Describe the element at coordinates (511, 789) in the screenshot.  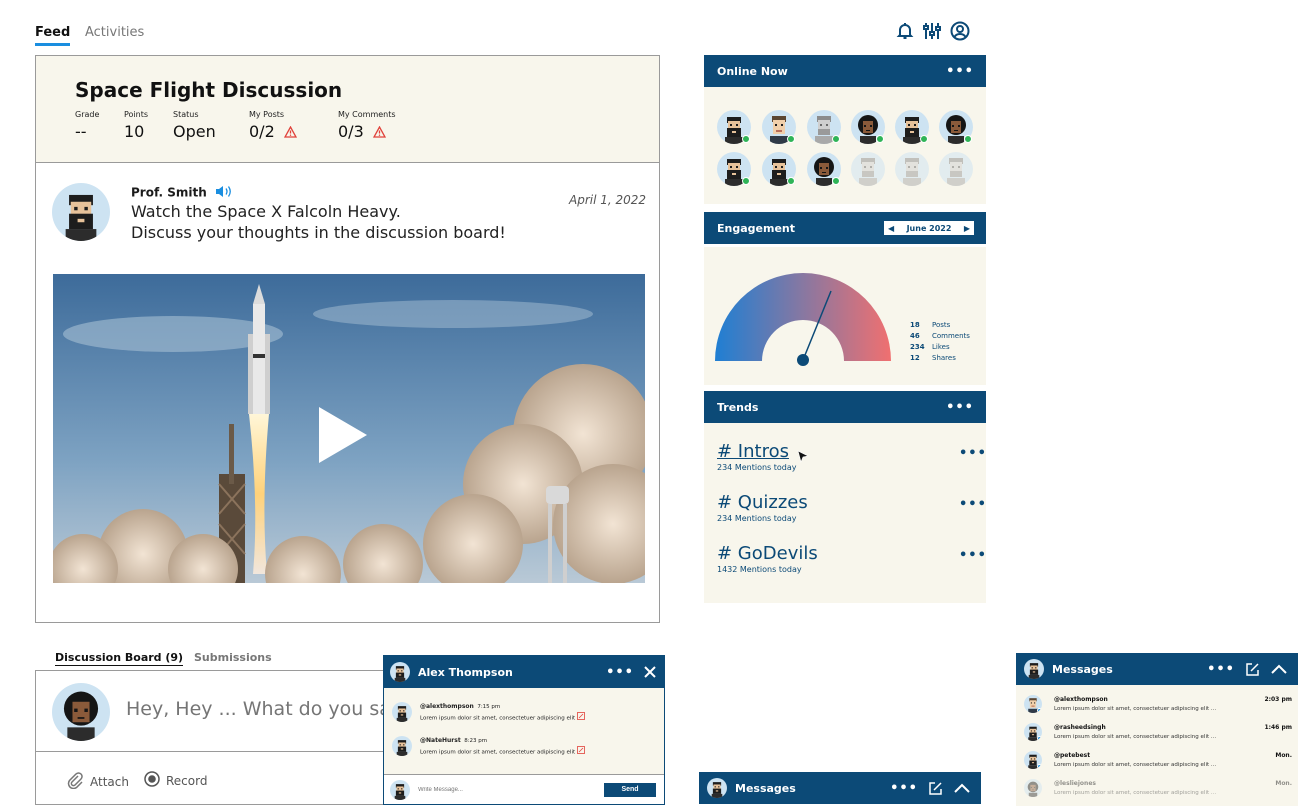
I see `chat-message-input` at that location.